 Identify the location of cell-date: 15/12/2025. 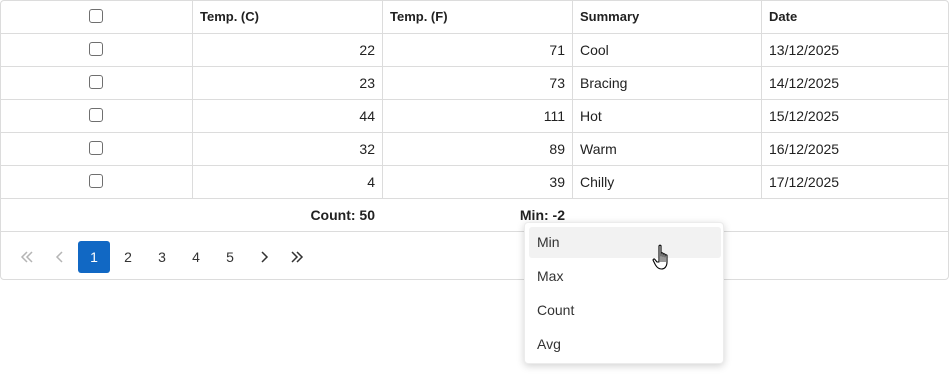
(854, 116).